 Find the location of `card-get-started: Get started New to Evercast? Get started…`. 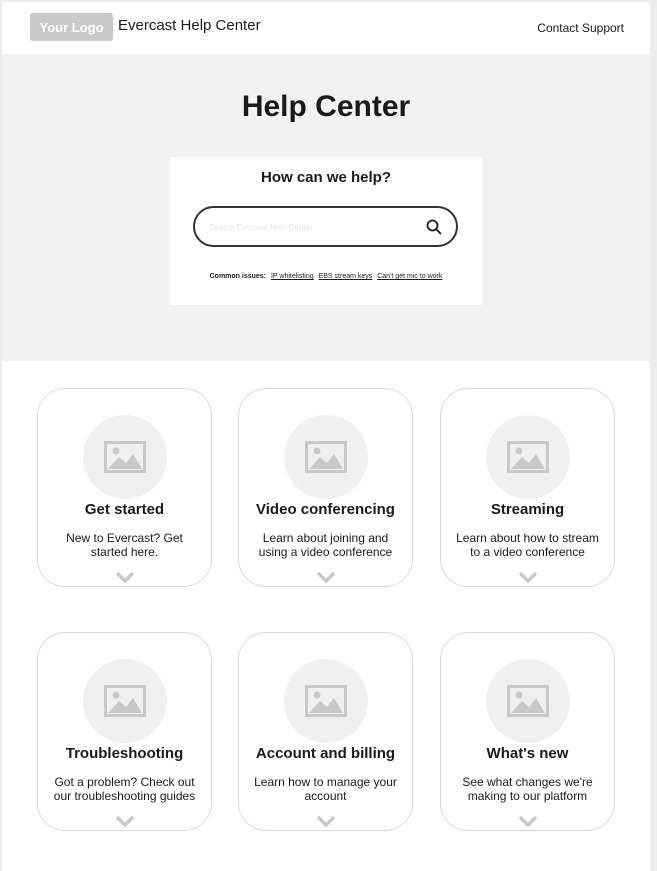

card-get-started: Get started New to Evercast? Get started… is located at coordinates (124, 487).